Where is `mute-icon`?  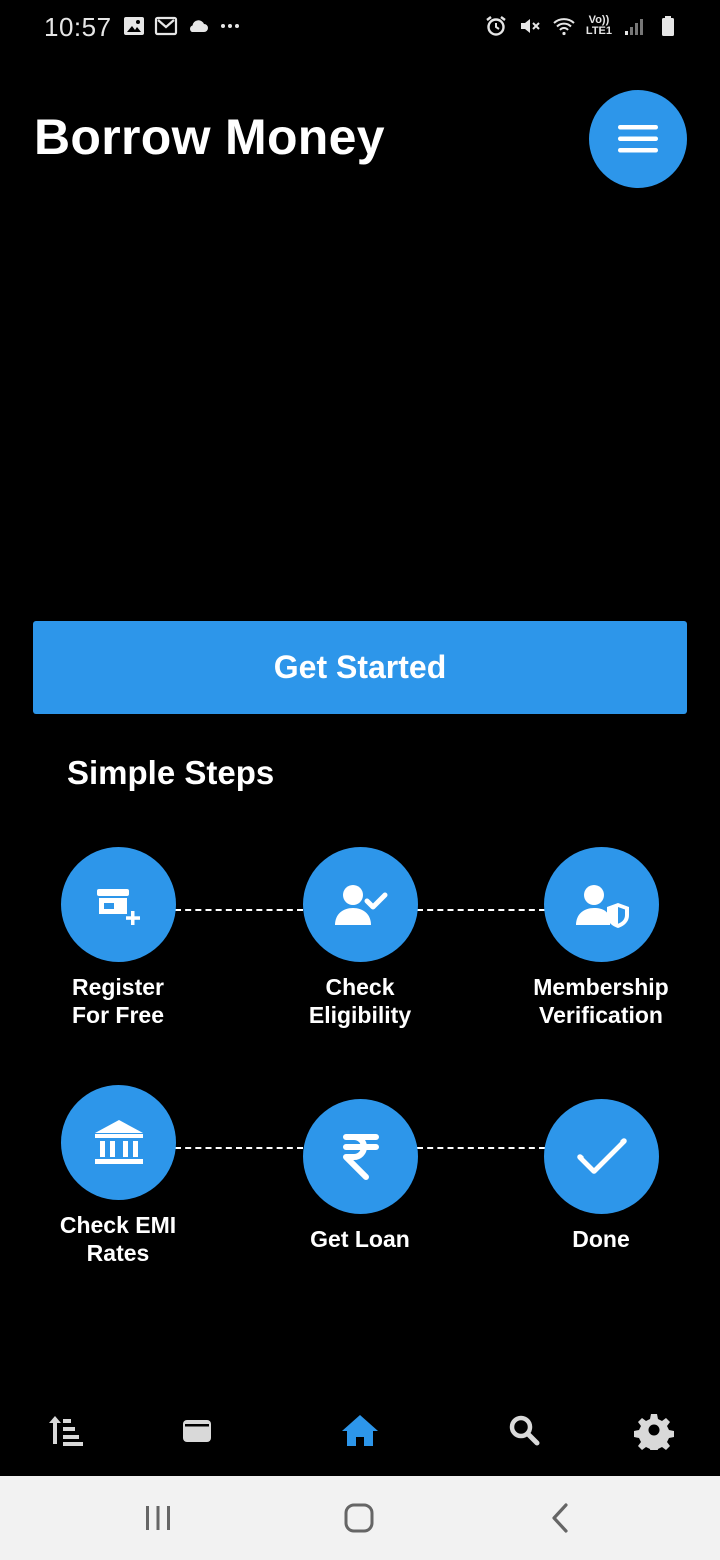 mute-icon is located at coordinates (530, 26).